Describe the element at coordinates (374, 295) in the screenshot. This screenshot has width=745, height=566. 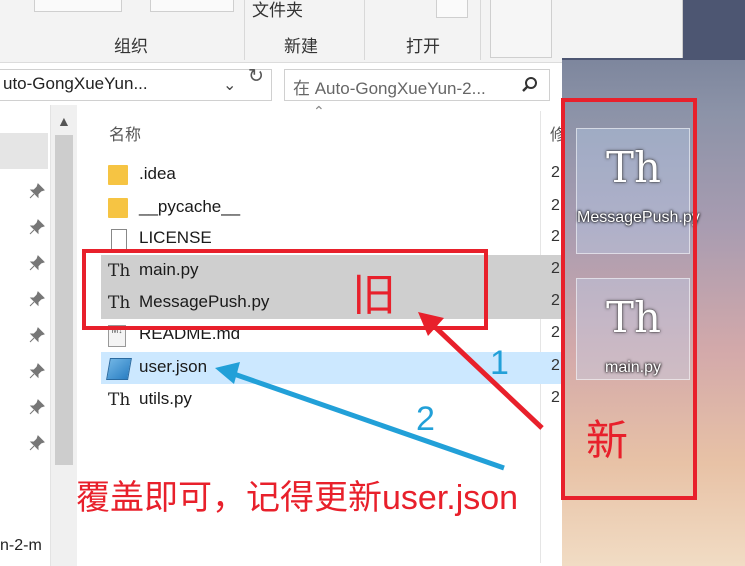
I see `annotation-old: 旧` at that location.